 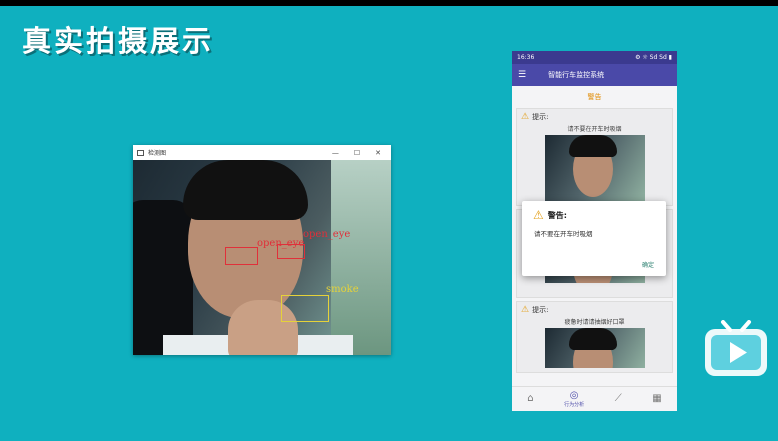 I want to click on home-icon: ⌂, so click(x=530, y=398).